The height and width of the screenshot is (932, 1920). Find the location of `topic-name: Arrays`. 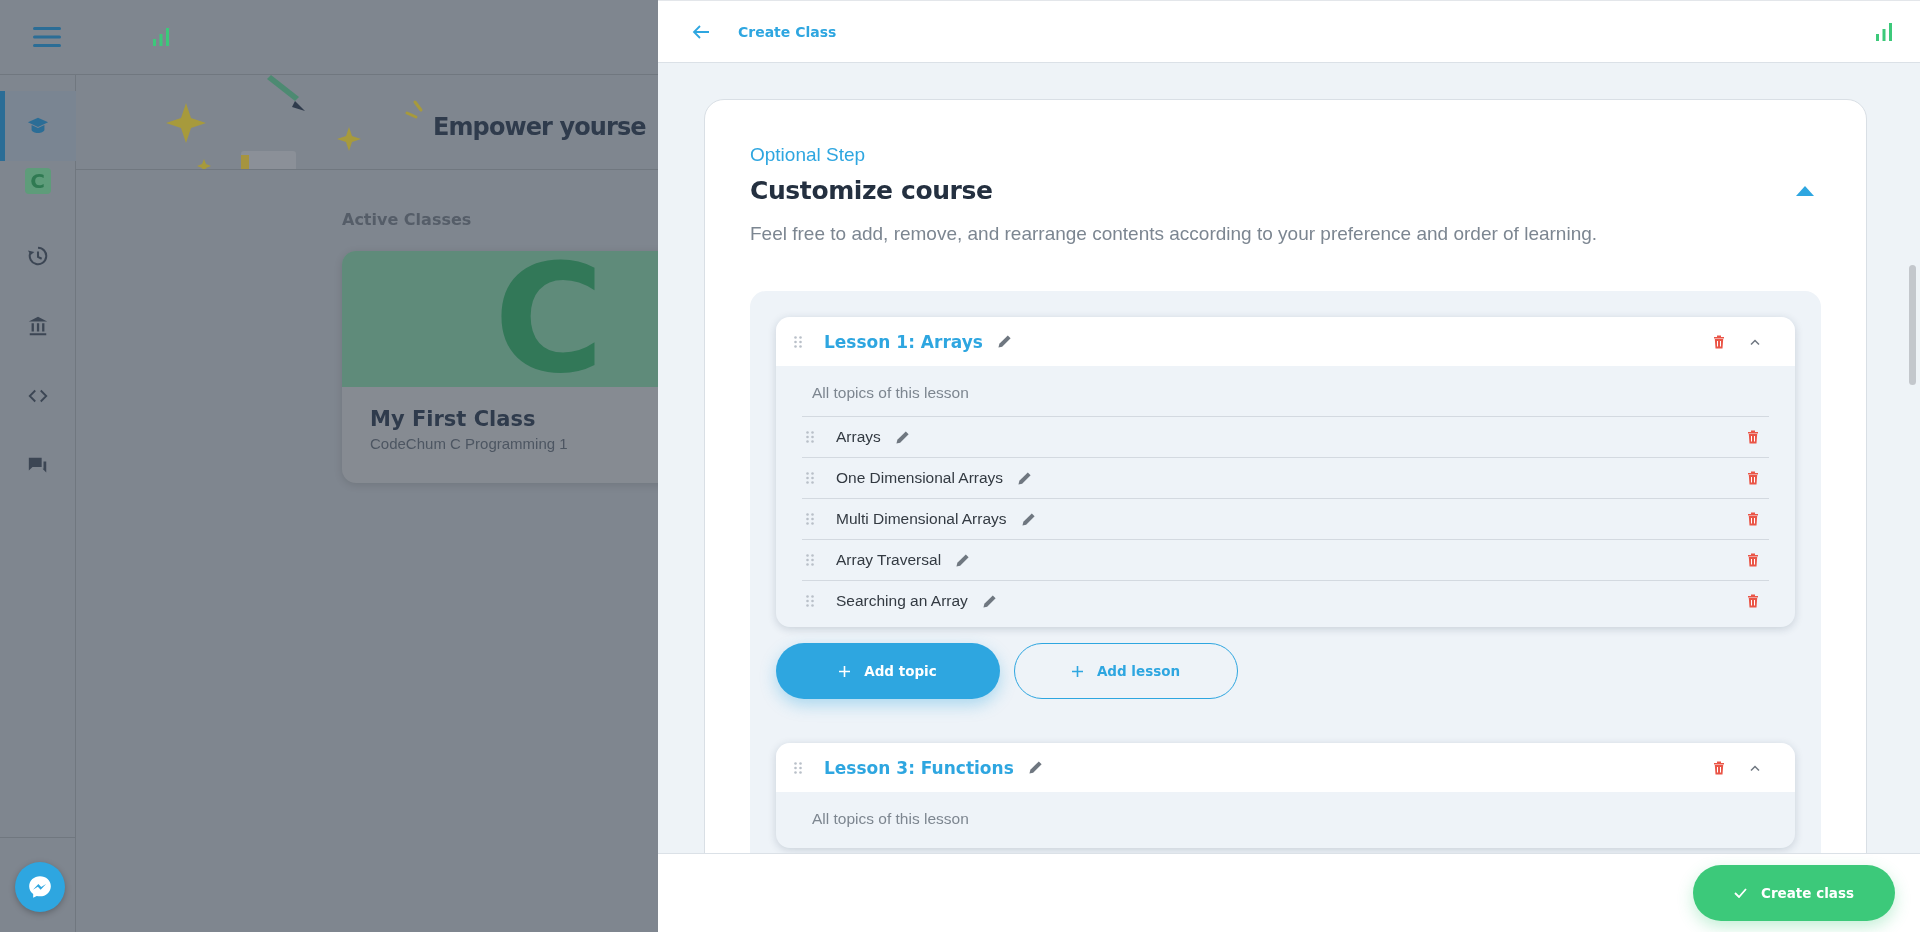

topic-name: Arrays is located at coordinates (858, 437).